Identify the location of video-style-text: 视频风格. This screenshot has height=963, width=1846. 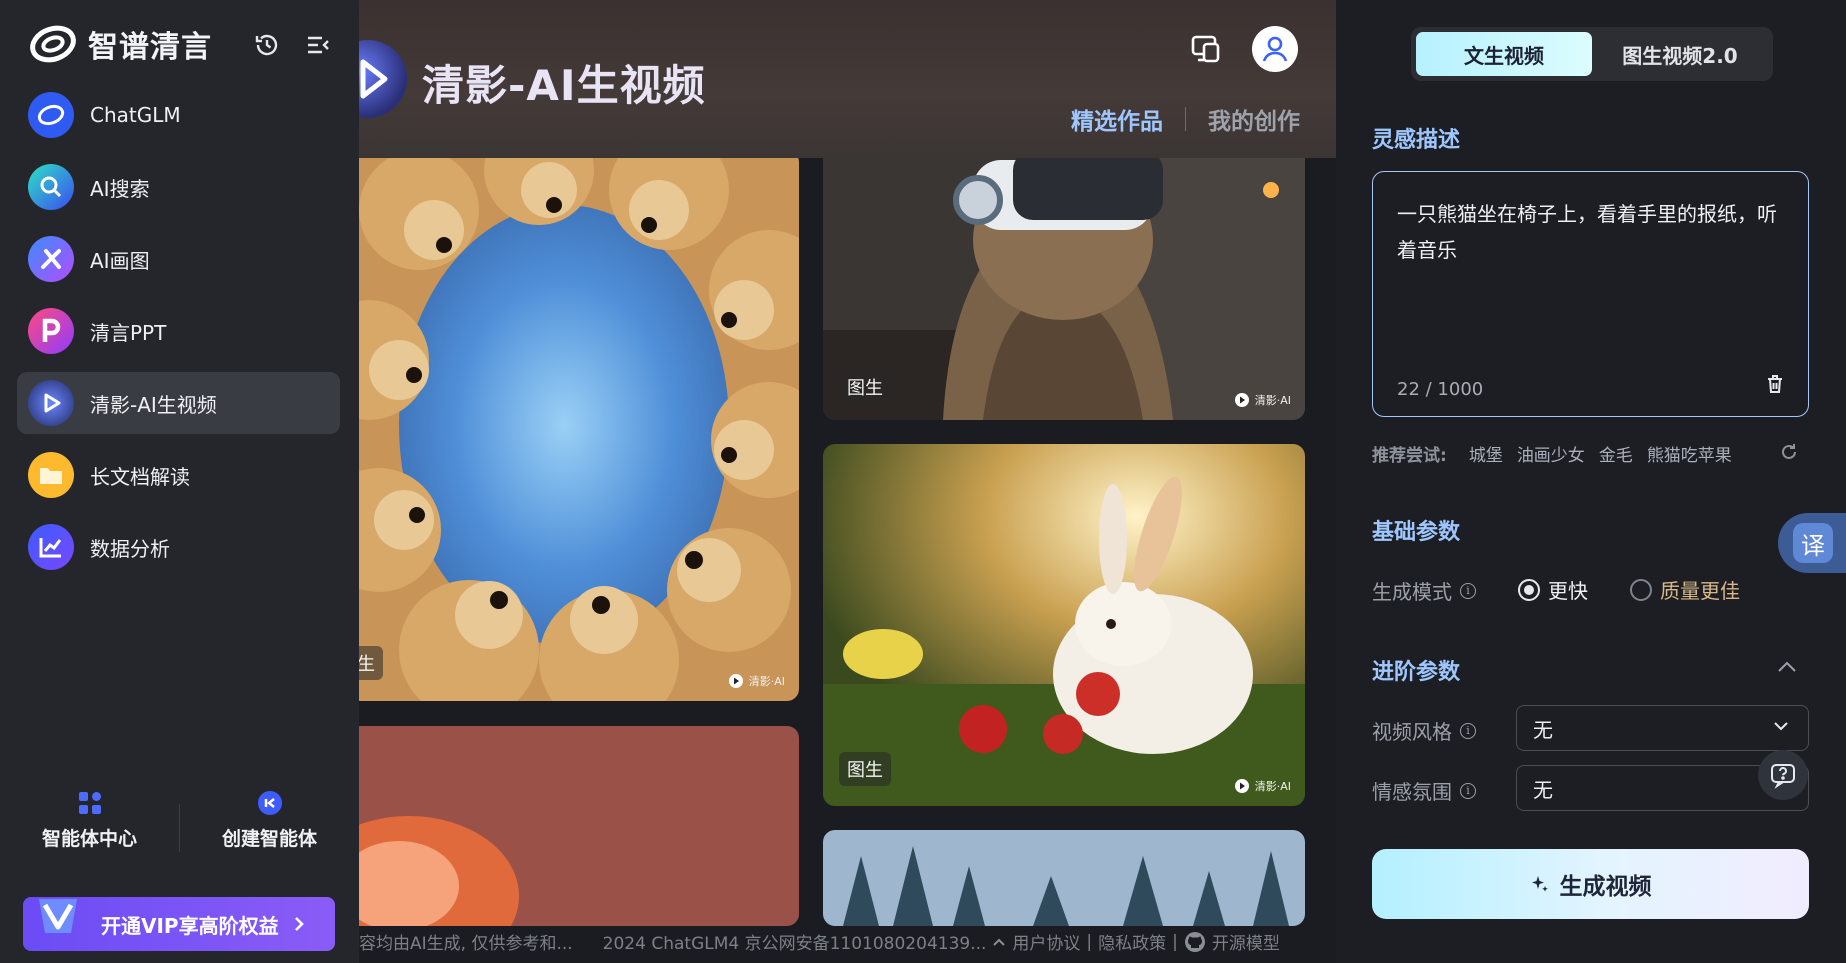
(1412, 732).